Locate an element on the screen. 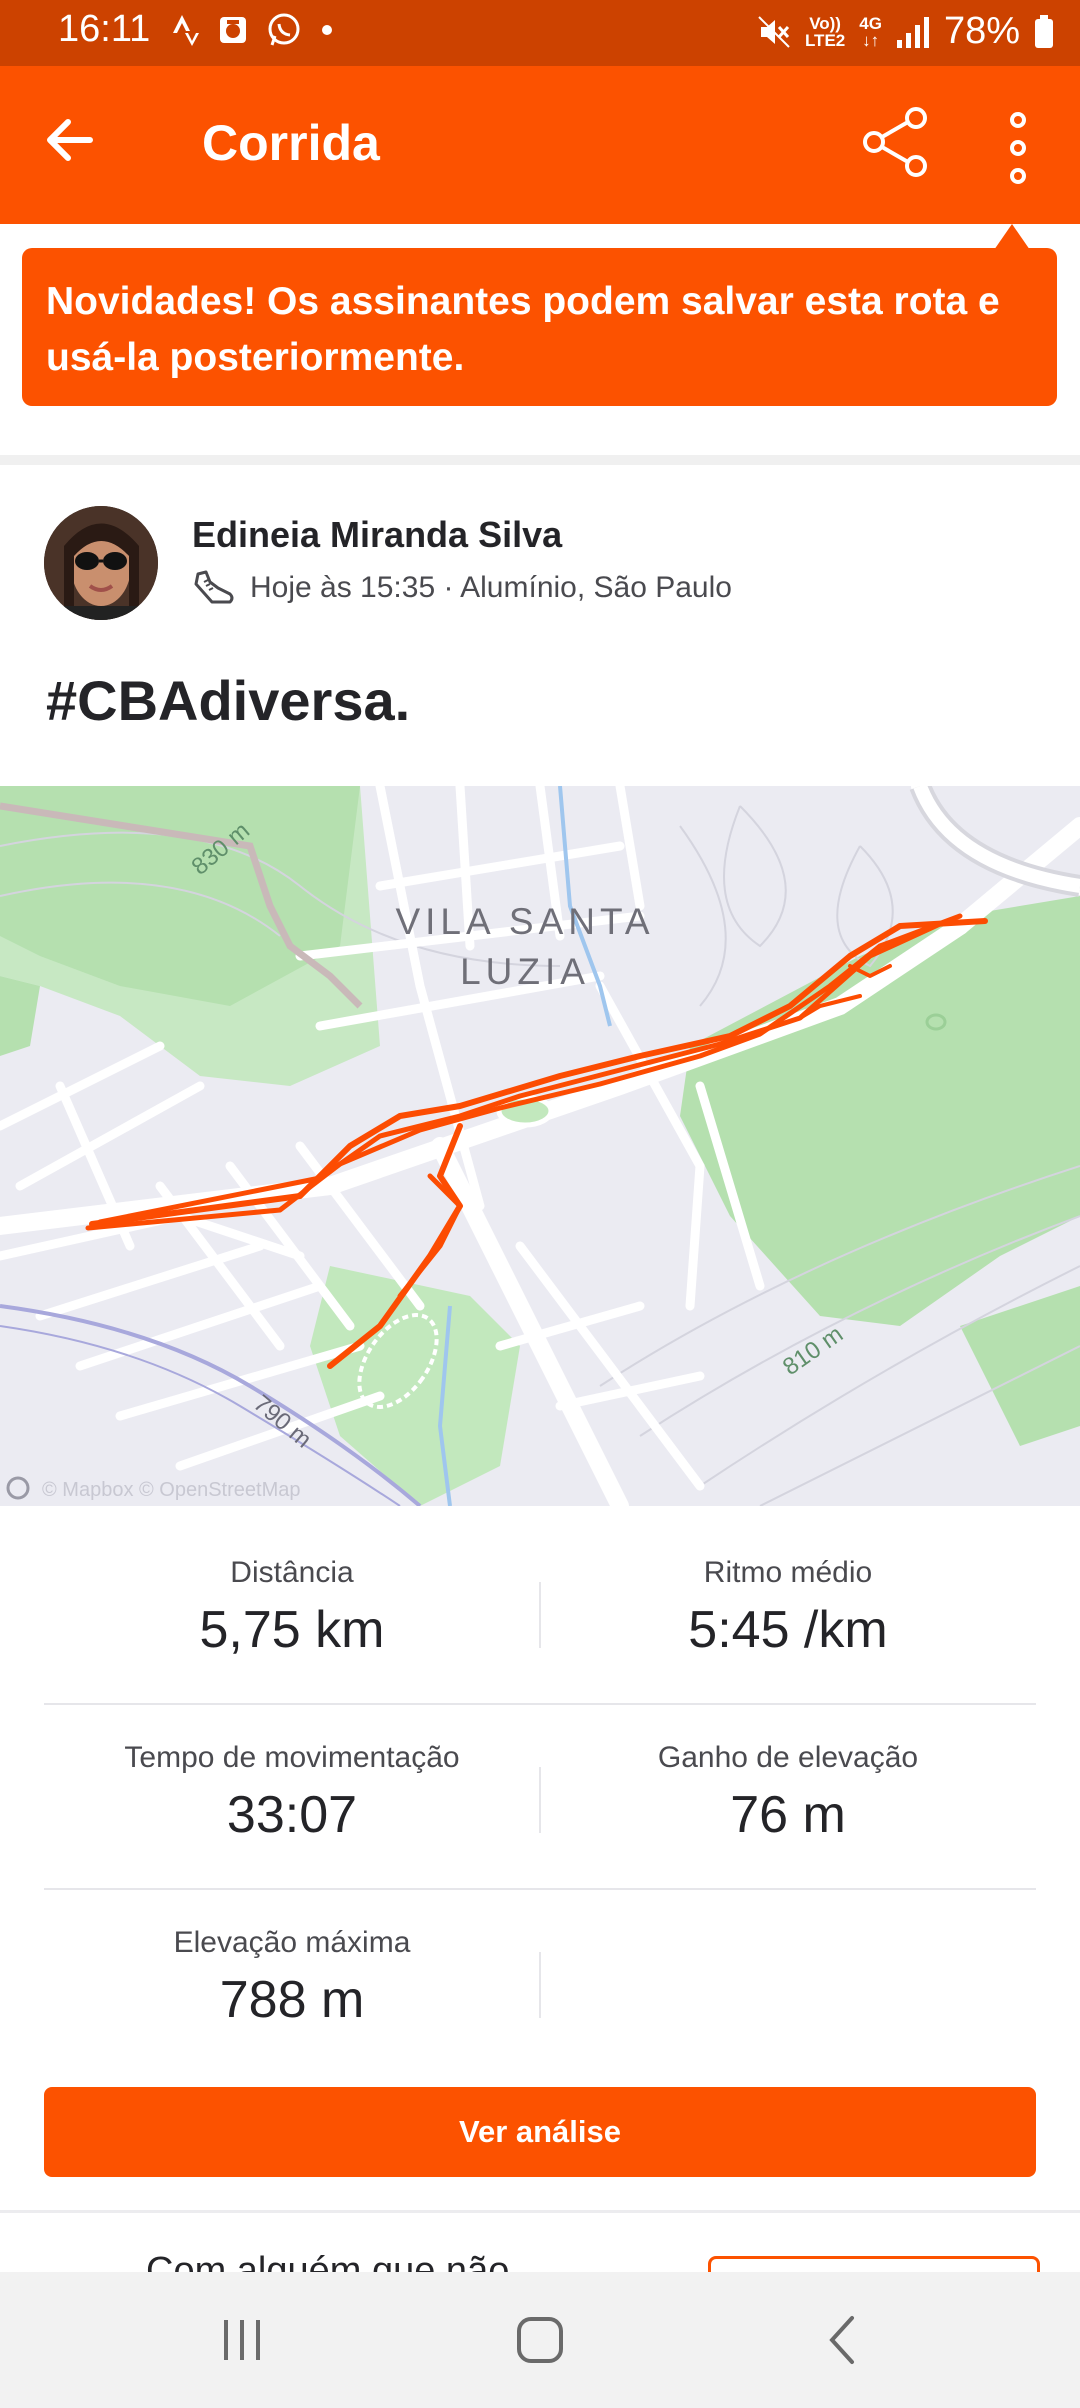  stat-label: Elevação máxima is located at coordinates (292, 1942).